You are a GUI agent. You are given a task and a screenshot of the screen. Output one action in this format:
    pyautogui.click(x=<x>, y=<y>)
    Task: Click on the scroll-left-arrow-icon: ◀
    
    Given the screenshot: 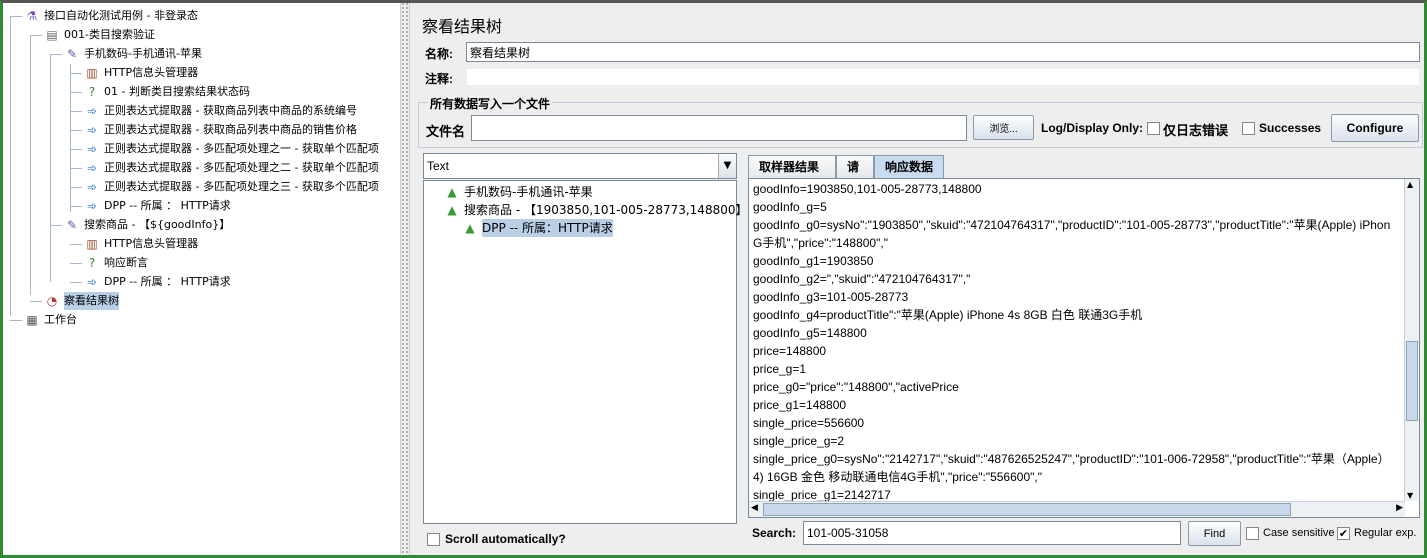 What is the action you would take?
    pyautogui.click(x=754, y=508)
    